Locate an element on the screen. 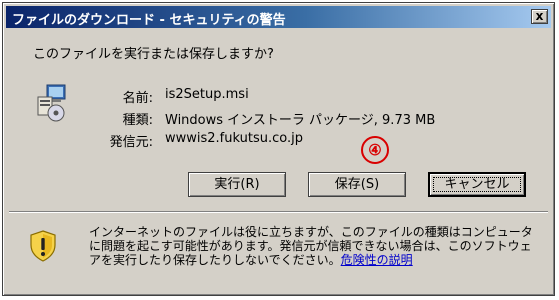  close-button: x is located at coordinates (539, 16).